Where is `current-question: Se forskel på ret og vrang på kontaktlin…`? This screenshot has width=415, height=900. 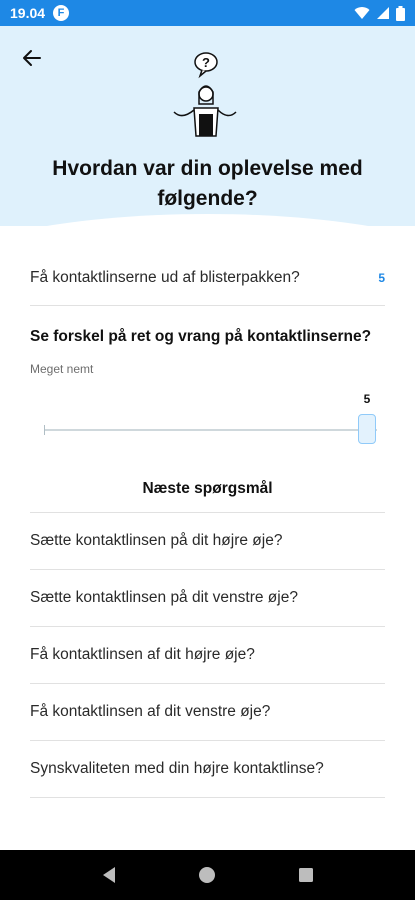 current-question: Se forskel på ret og vrang på kontaktlin… is located at coordinates (201, 336).